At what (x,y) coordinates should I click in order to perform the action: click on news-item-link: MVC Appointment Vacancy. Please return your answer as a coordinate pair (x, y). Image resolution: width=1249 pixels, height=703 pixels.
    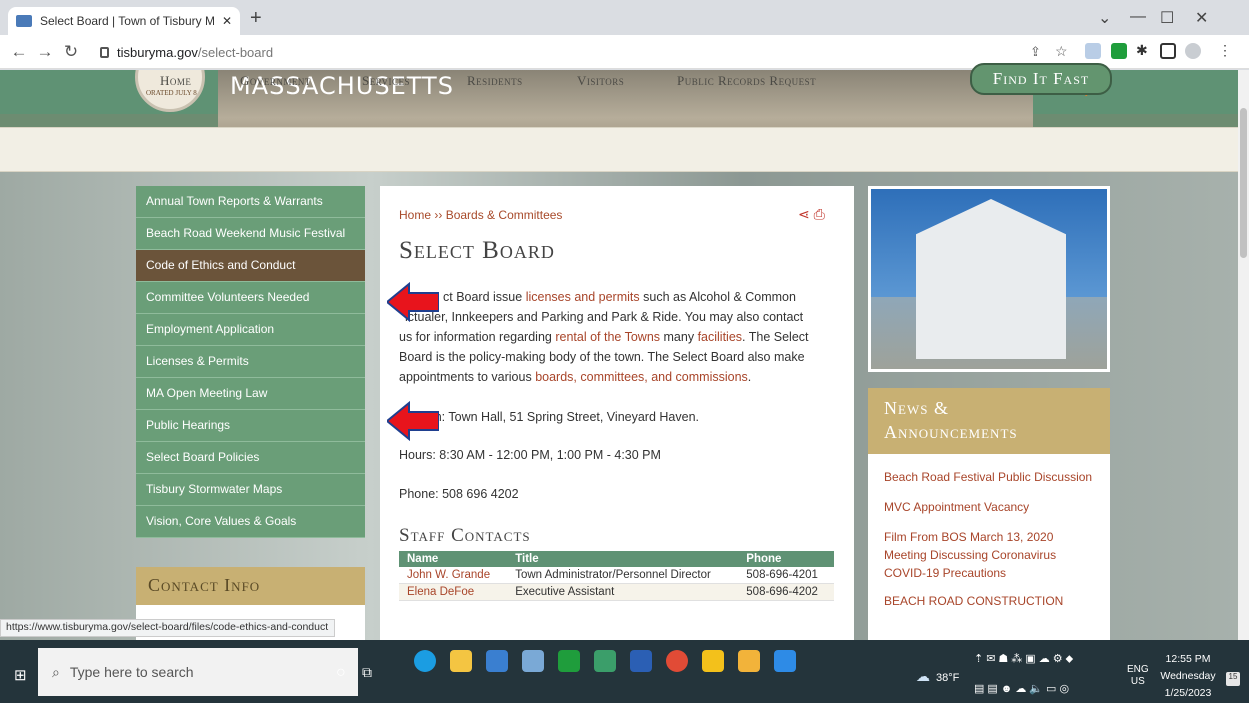
    Looking at the image, I should click on (989, 507).